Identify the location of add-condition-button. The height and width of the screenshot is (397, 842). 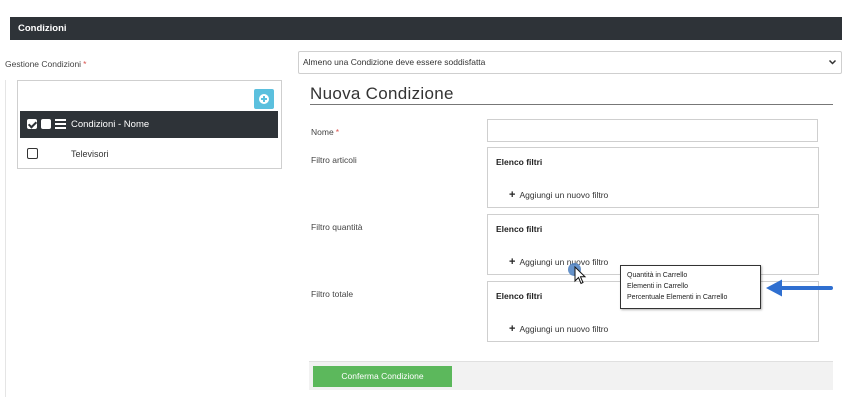
(264, 99).